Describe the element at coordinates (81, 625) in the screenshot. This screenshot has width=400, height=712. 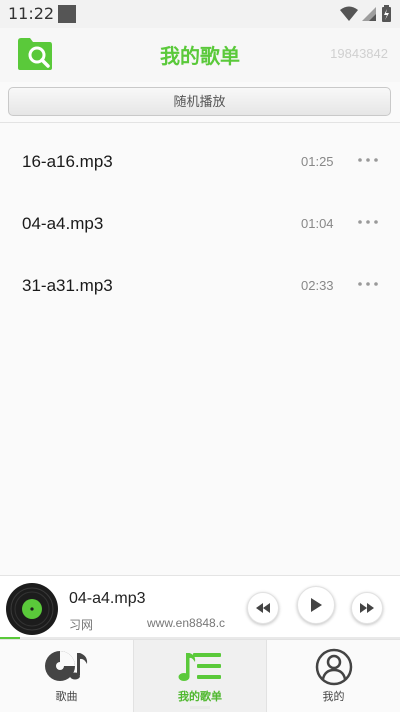
I see `subtitle-text: 习网` at that location.